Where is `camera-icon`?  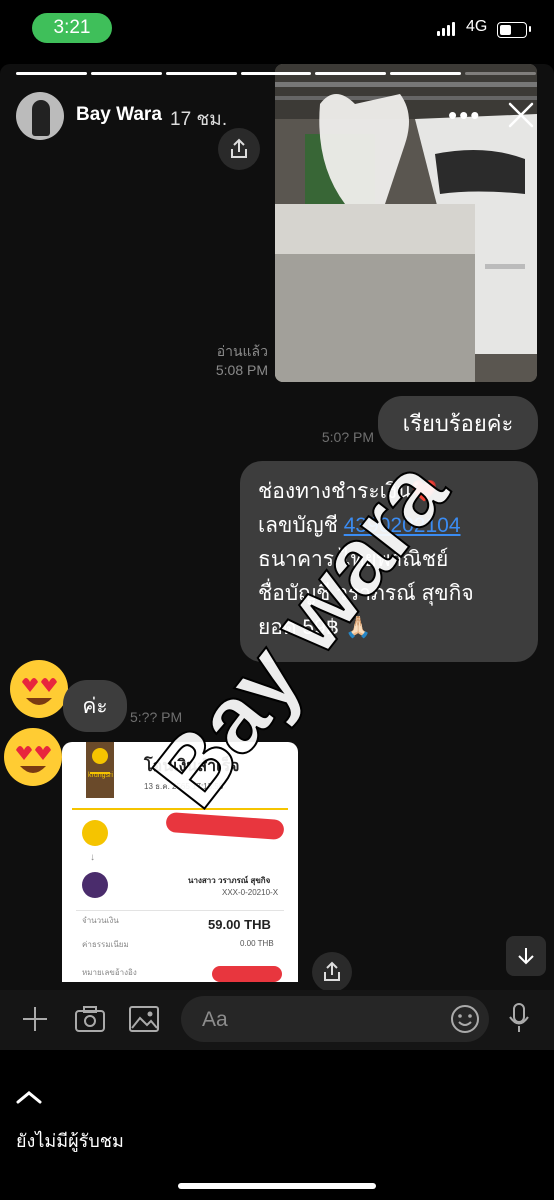 camera-icon is located at coordinates (90, 1021).